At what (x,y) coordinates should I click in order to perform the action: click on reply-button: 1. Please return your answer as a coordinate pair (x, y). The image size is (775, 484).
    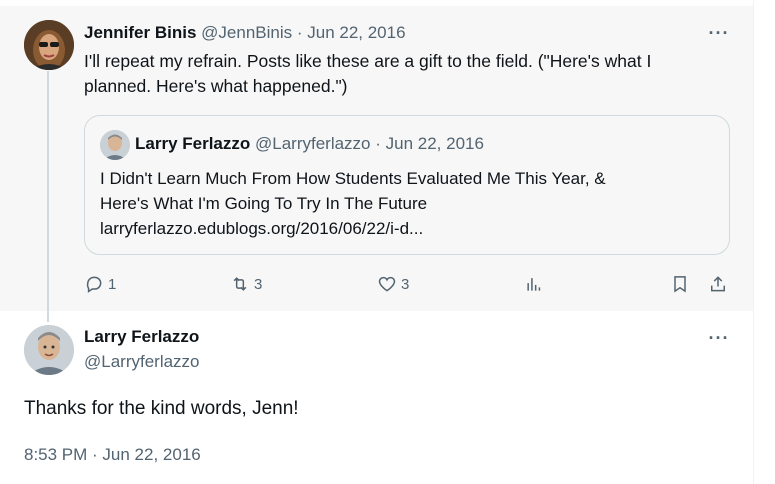
    Looking at the image, I should click on (100, 284).